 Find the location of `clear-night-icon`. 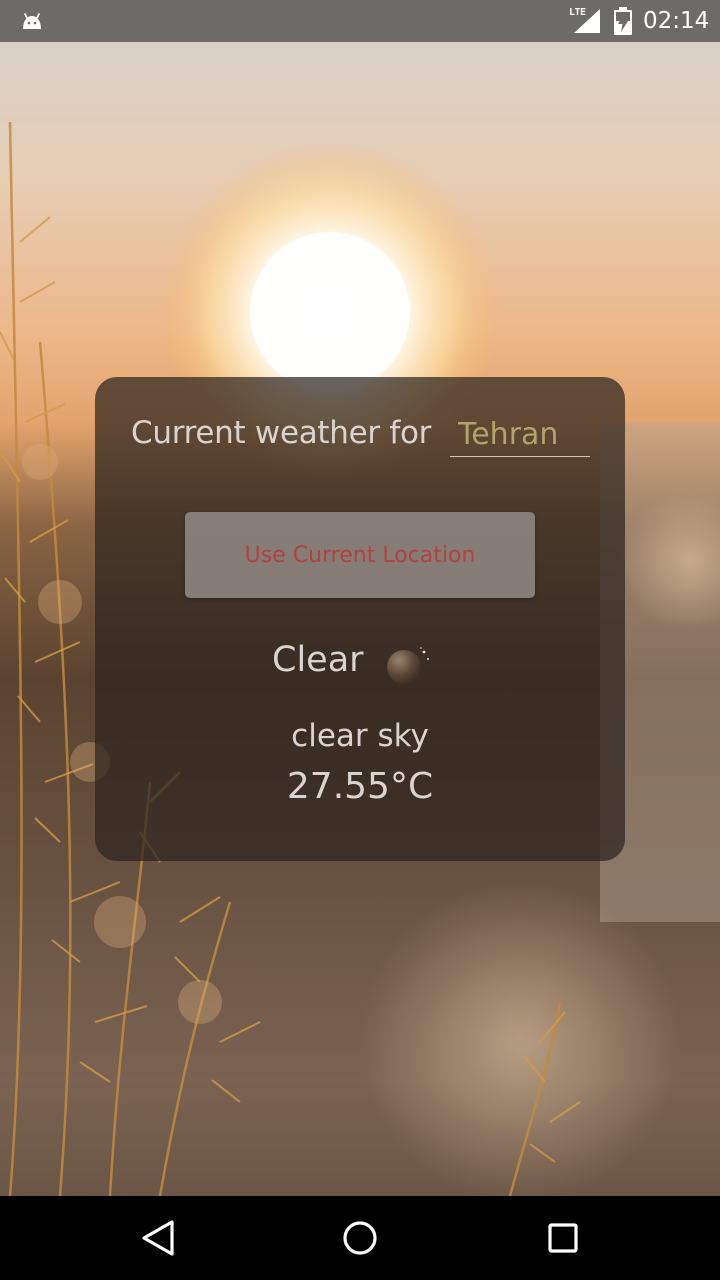

clear-night-icon is located at coordinates (408, 665).